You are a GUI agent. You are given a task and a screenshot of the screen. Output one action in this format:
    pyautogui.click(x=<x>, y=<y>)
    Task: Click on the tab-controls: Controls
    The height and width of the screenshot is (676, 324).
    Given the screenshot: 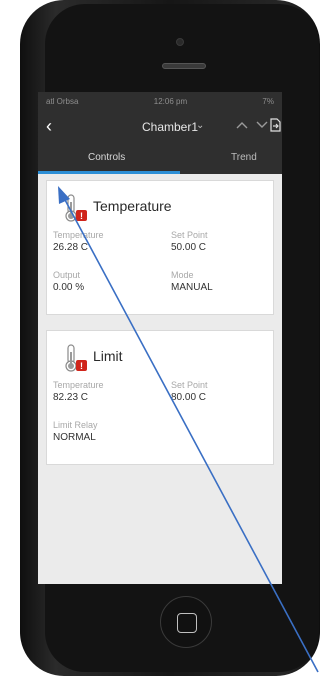 What is the action you would take?
    pyautogui.click(x=106, y=157)
    